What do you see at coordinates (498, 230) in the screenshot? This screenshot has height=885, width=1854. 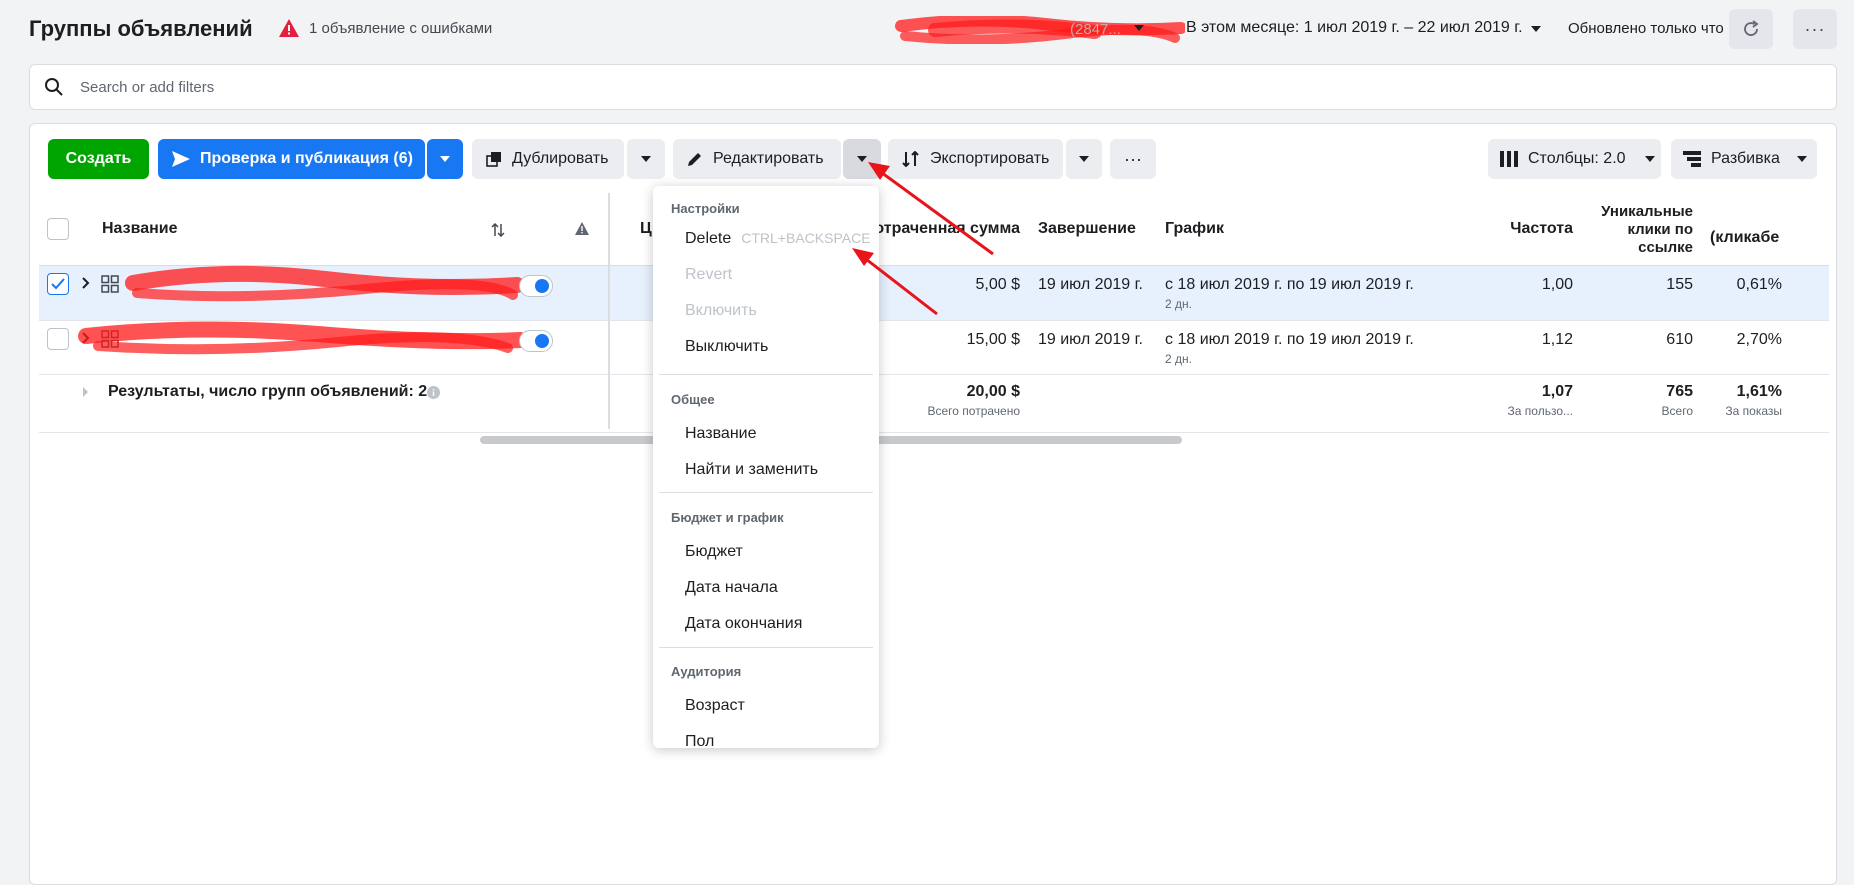 I see `sort-icon` at bounding box center [498, 230].